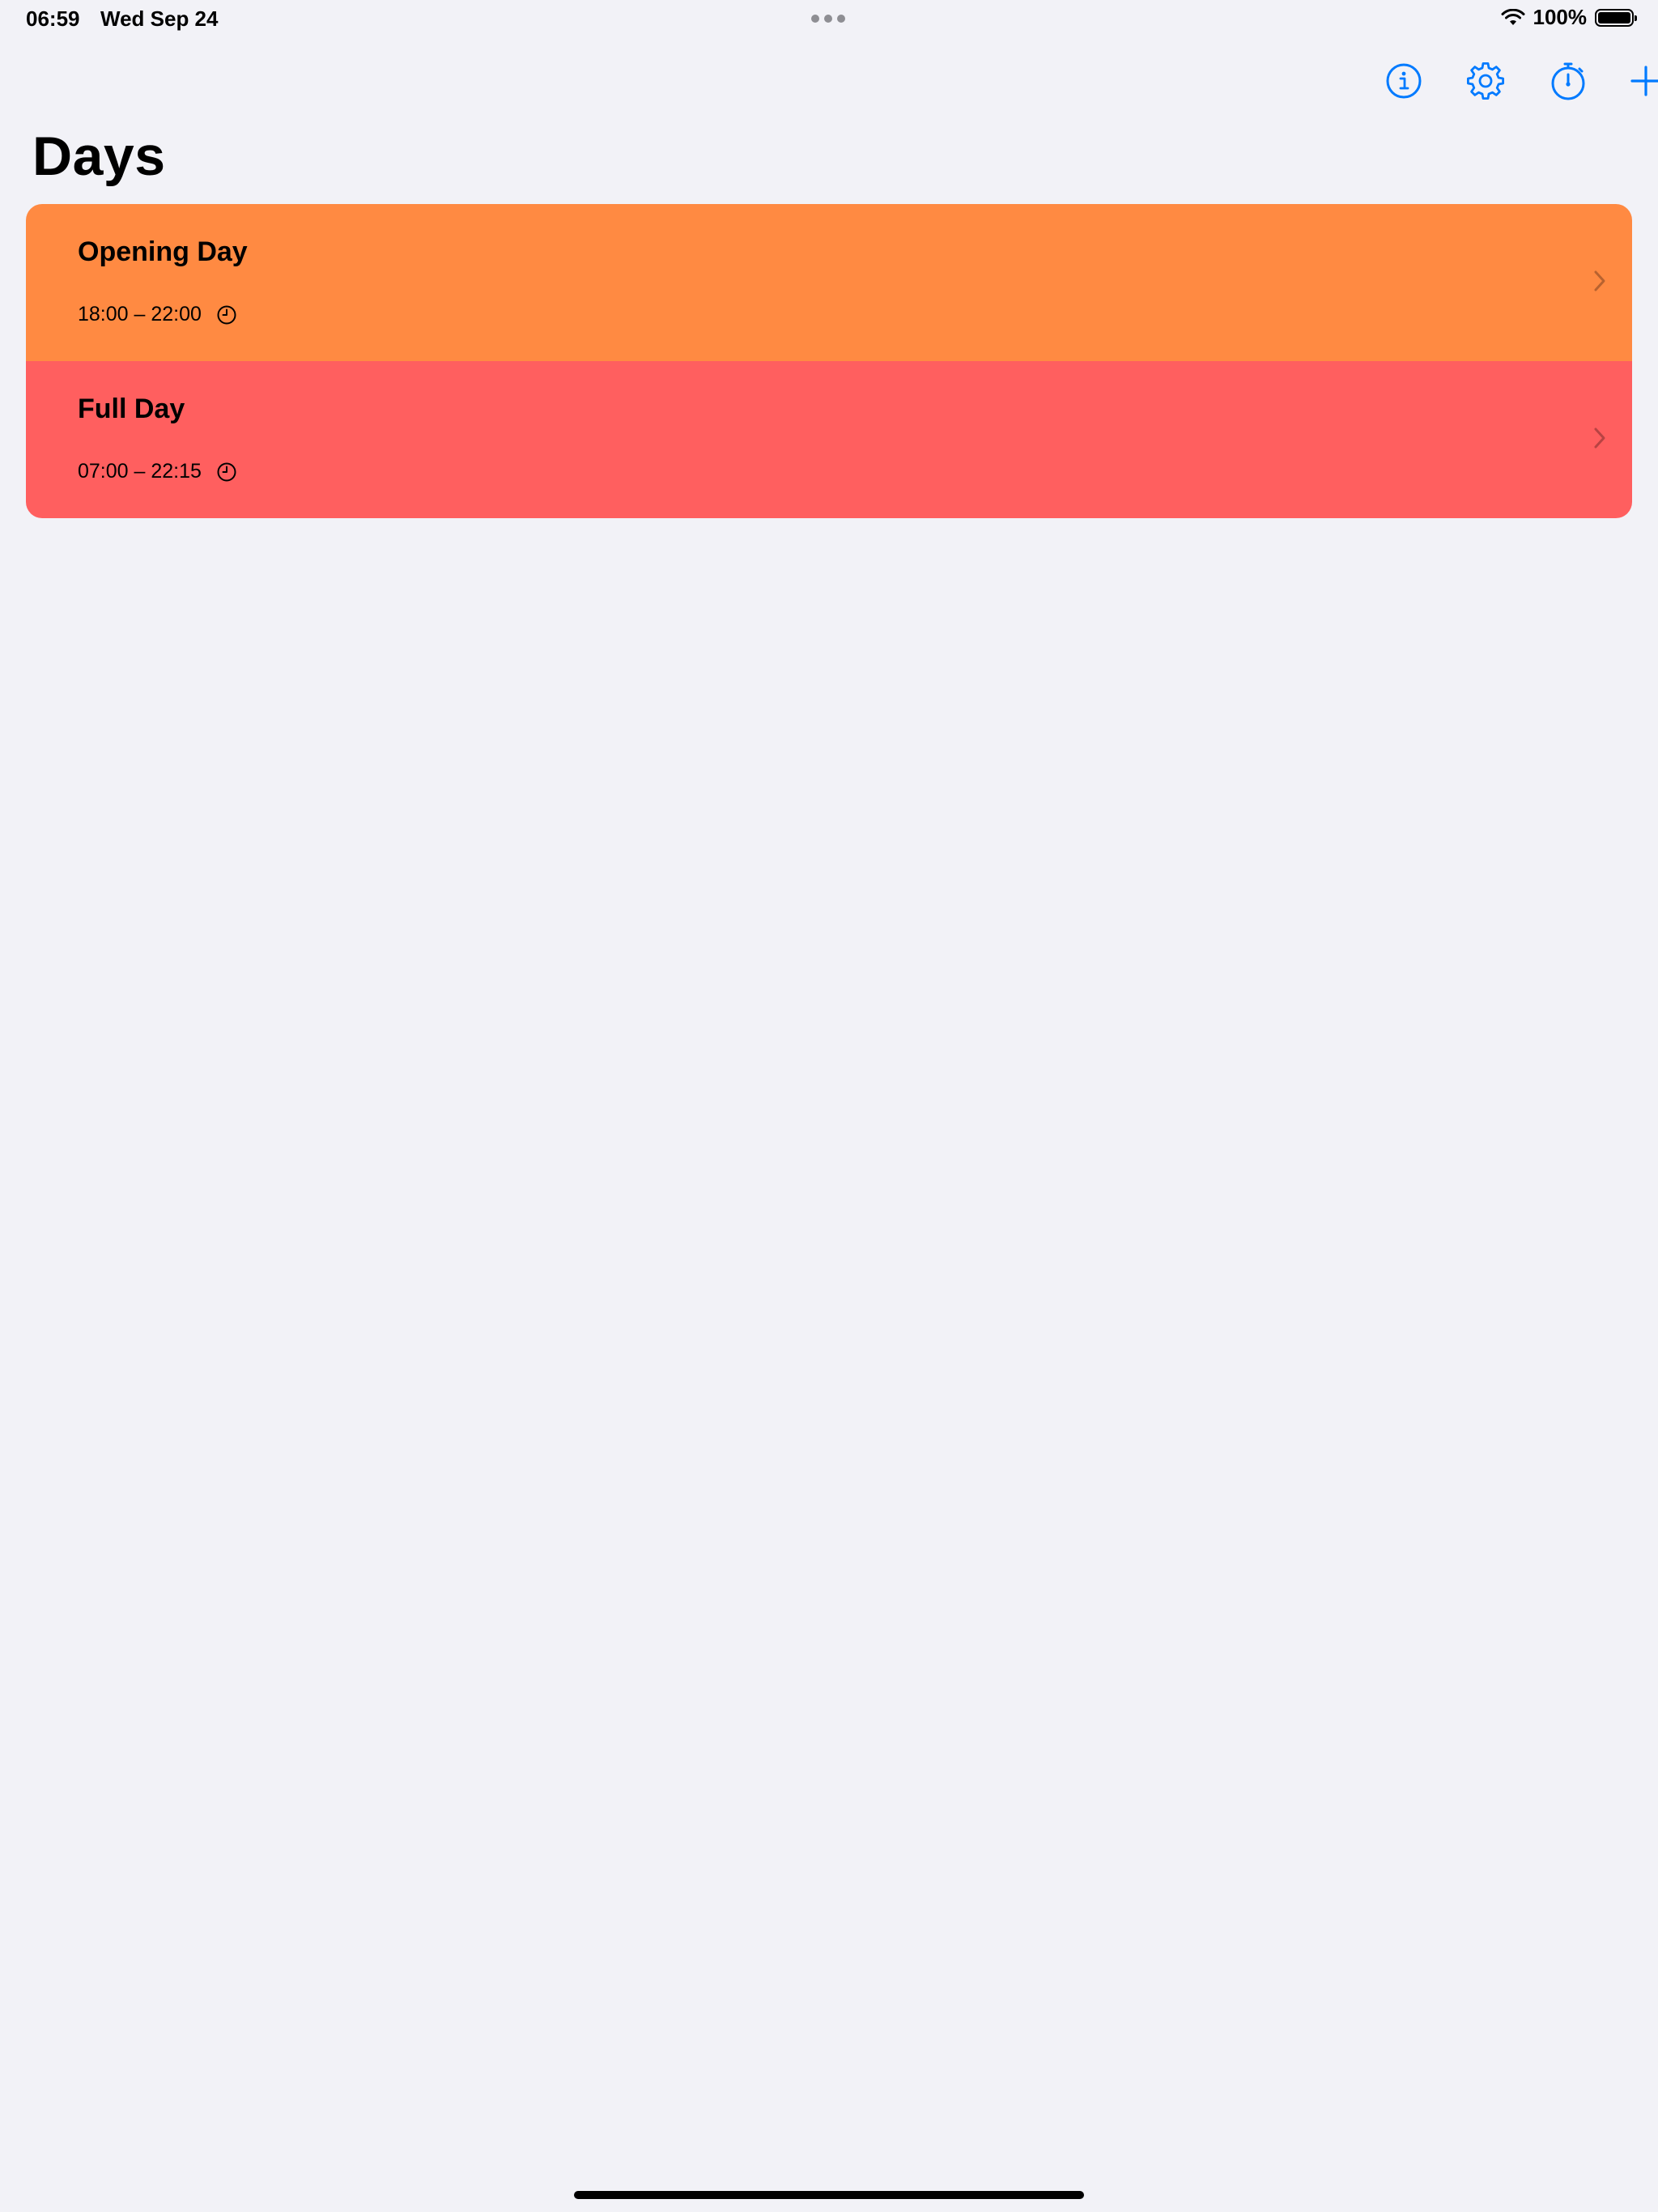  What do you see at coordinates (131, 408) in the screenshot?
I see `day-name: Full Day` at bounding box center [131, 408].